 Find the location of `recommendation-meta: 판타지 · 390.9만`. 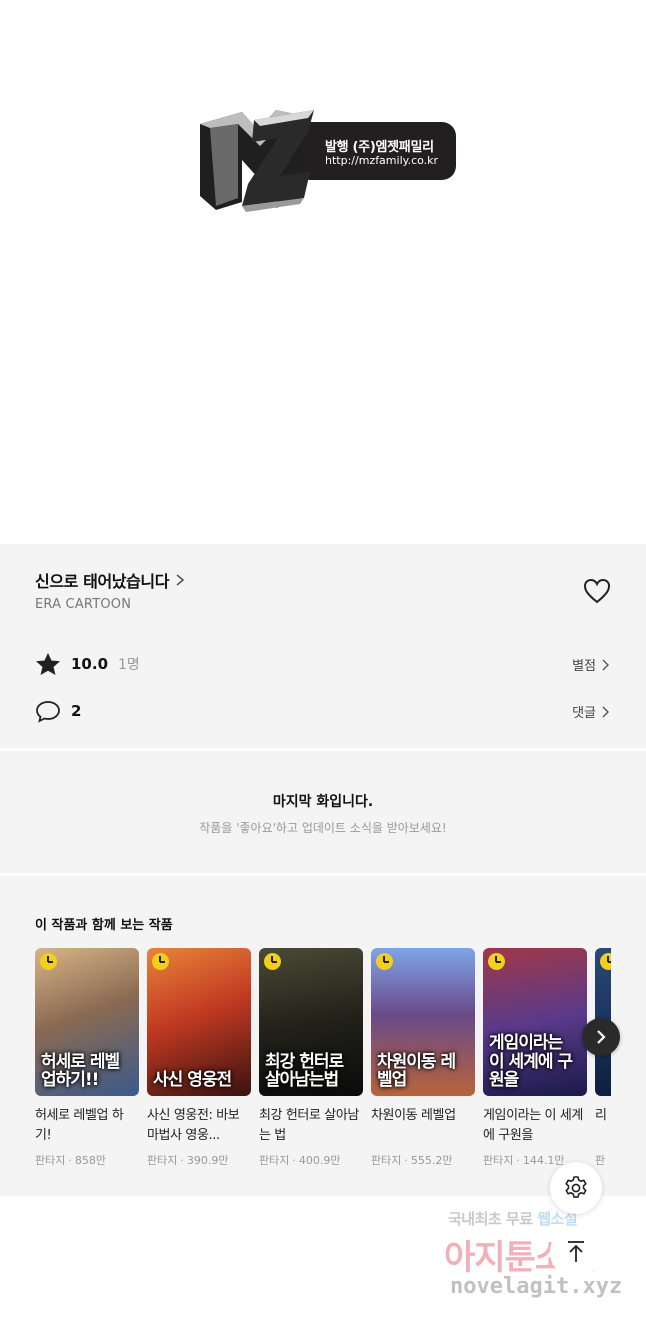

recommendation-meta: 판타지 · 390.9만 is located at coordinates (188, 1160).